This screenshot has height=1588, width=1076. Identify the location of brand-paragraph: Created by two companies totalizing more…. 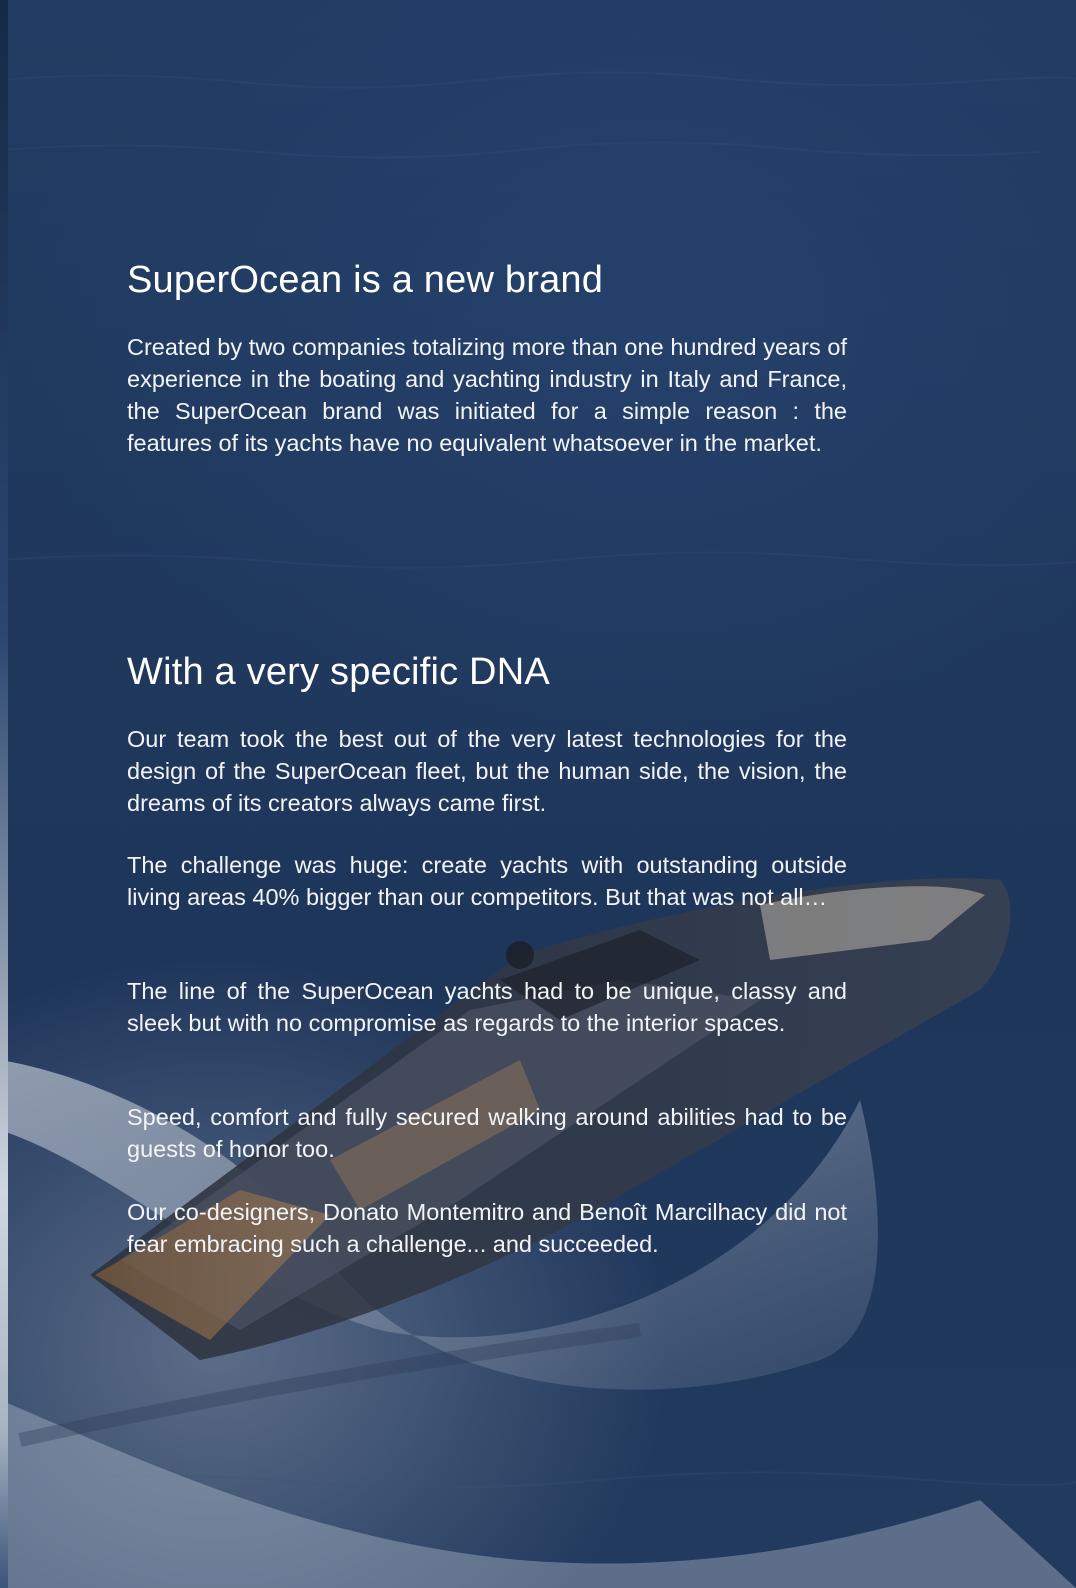
(487, 395).